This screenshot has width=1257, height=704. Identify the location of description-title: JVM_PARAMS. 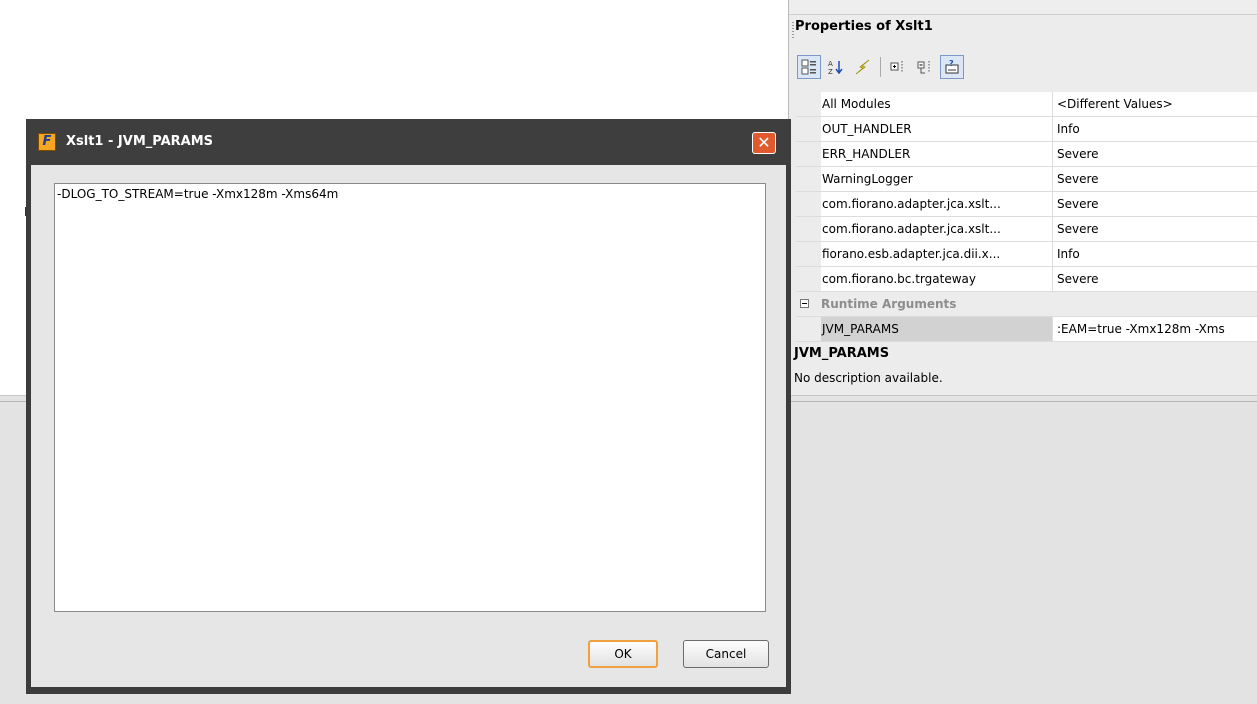
(842, 353).